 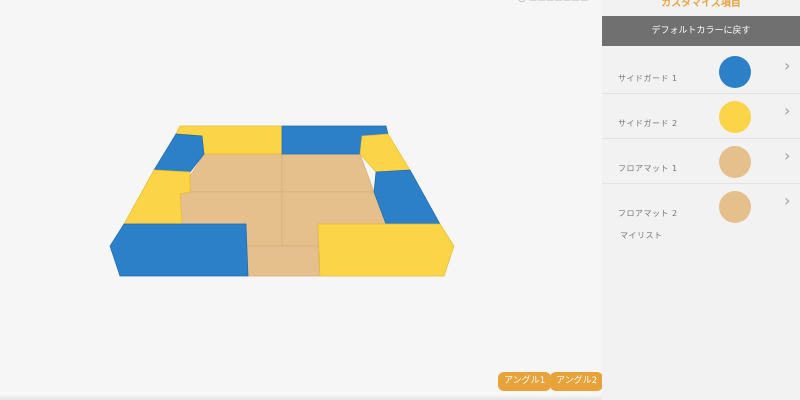 I want to click on option-label: フロアマット 2, so click(x=648, y=213).